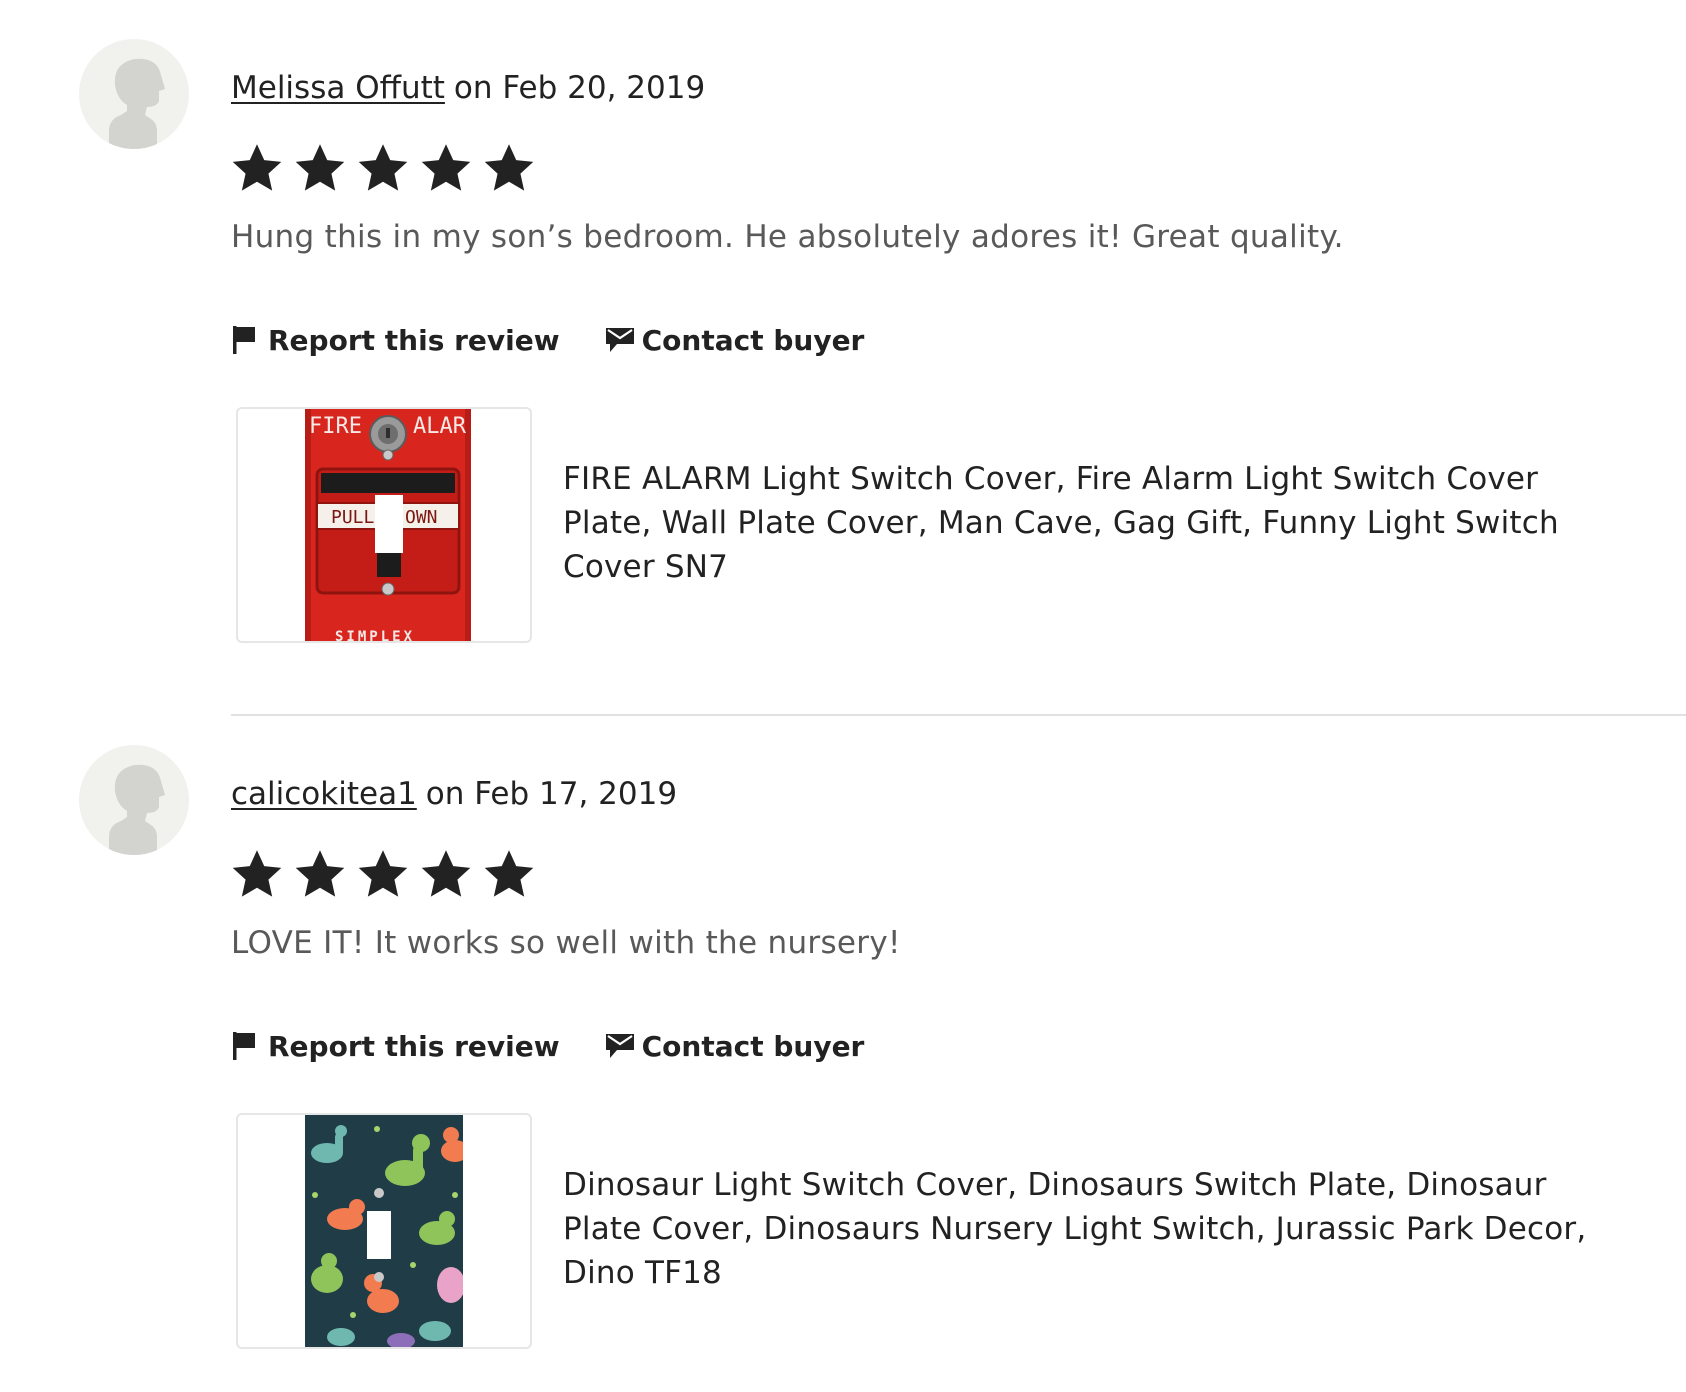  Describe the element at coordinates (335, 426) in the screenshot. I see `thumb-fire-text: FIRE` at that location.